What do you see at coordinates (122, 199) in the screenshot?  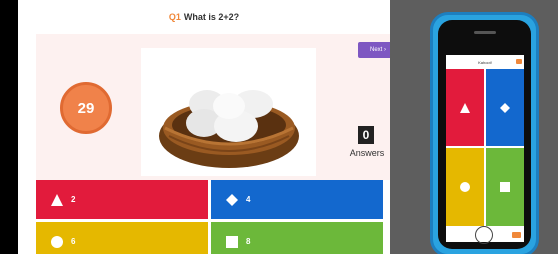 I see `answer-option-1: 2` at bounding box center [122, 199].